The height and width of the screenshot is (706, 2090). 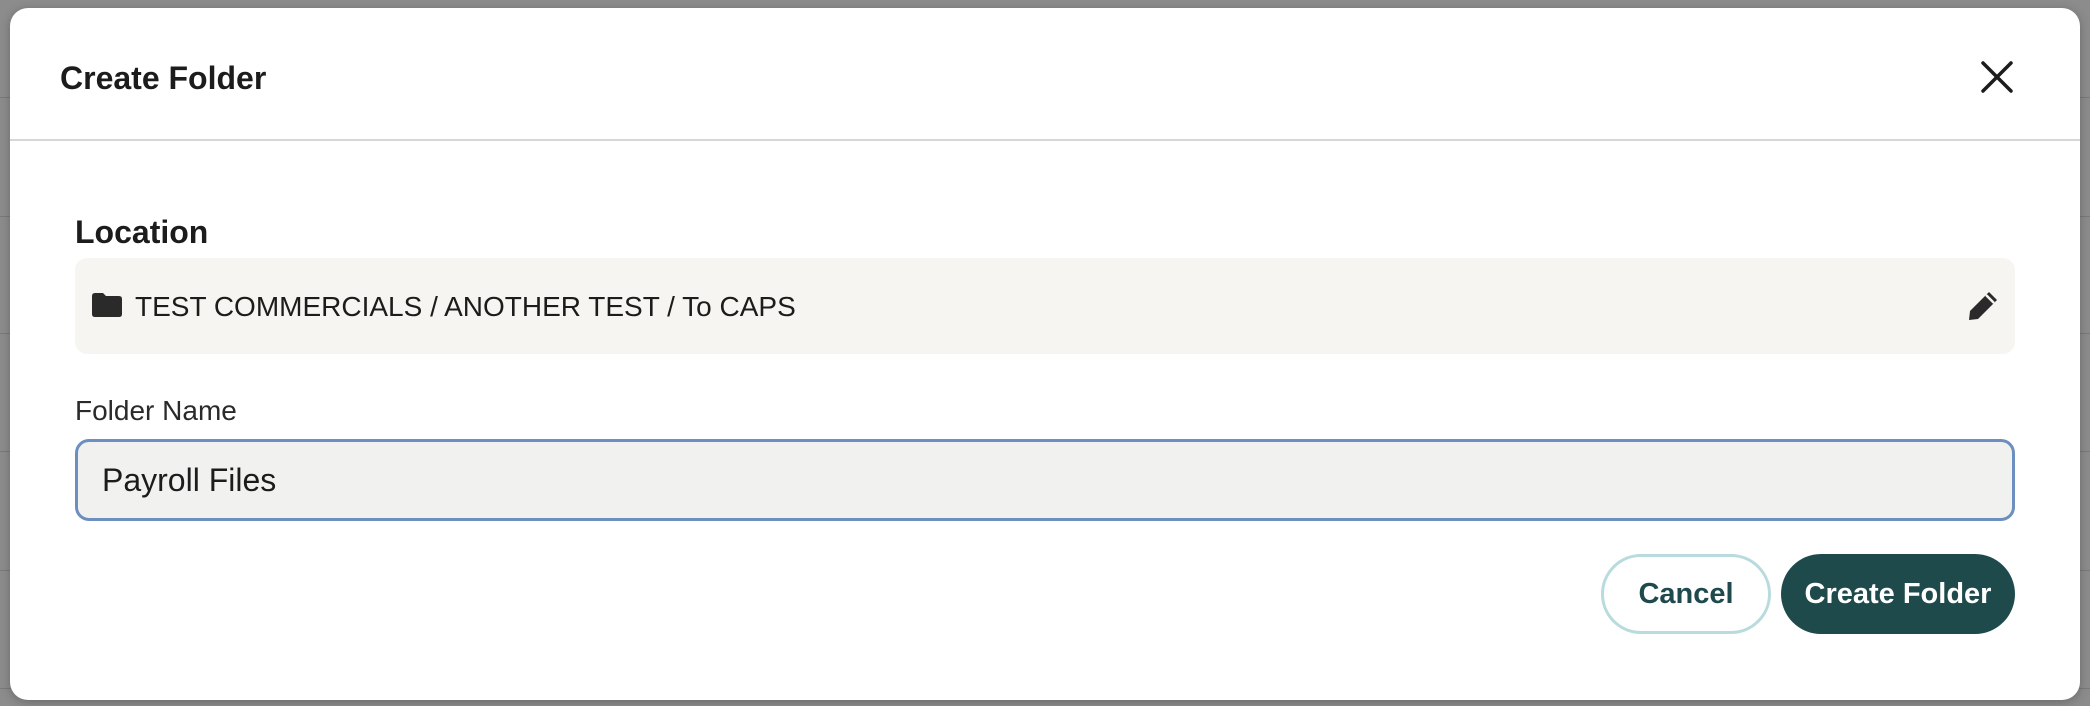 What do you see at coordinates (156, 410) in the screenshot?
I see `folder-name-label: Folder Name` at bounding box center [156, 410].